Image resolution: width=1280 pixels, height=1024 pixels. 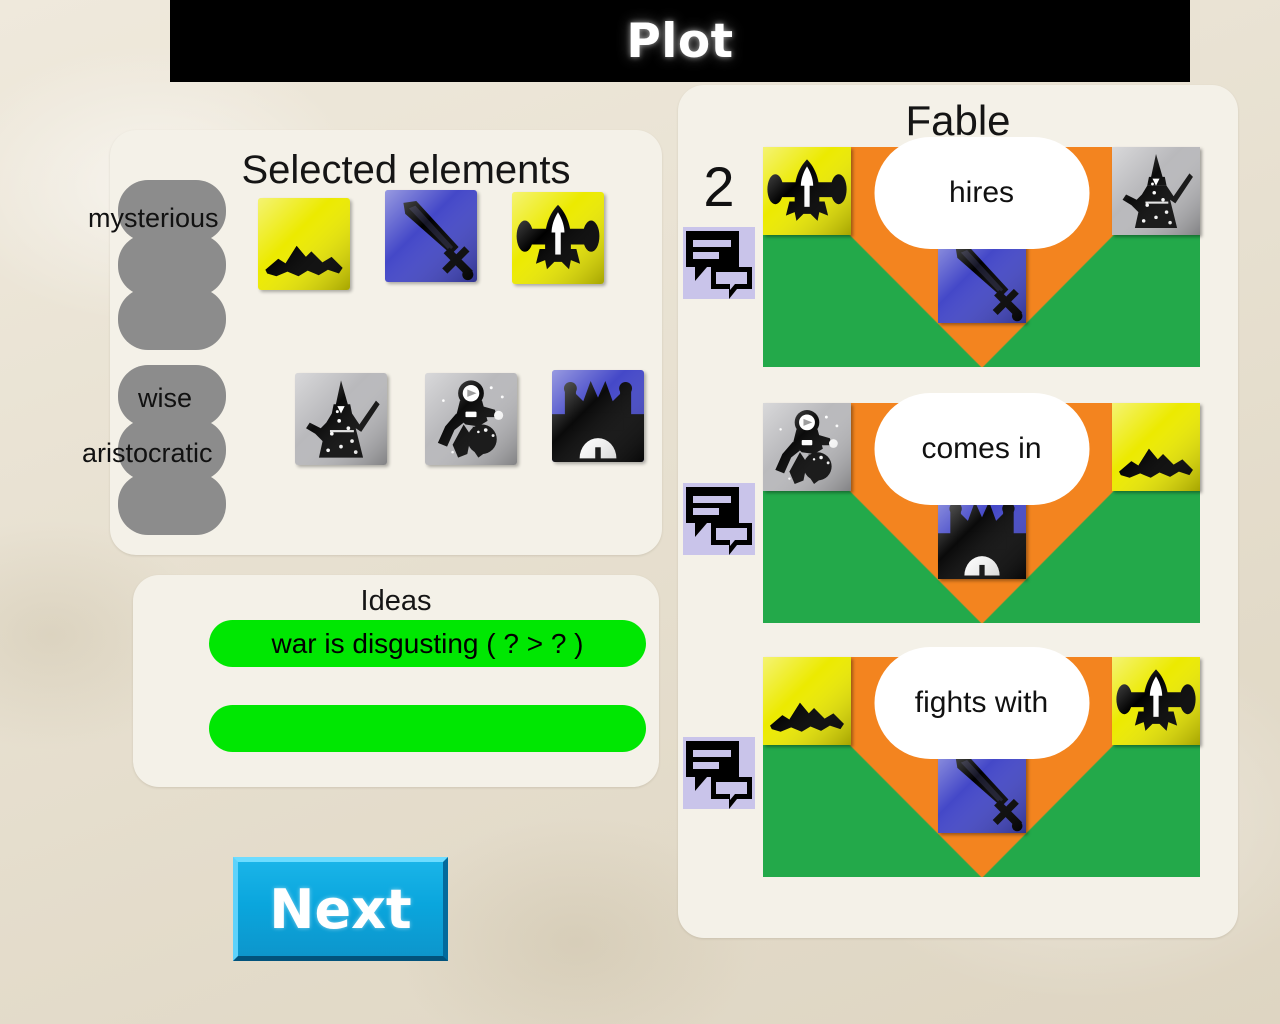 What do you see at coordinates (558, 238) in the screenshot?
I see `element-tile-airplane` at bounding box center [558, 238].